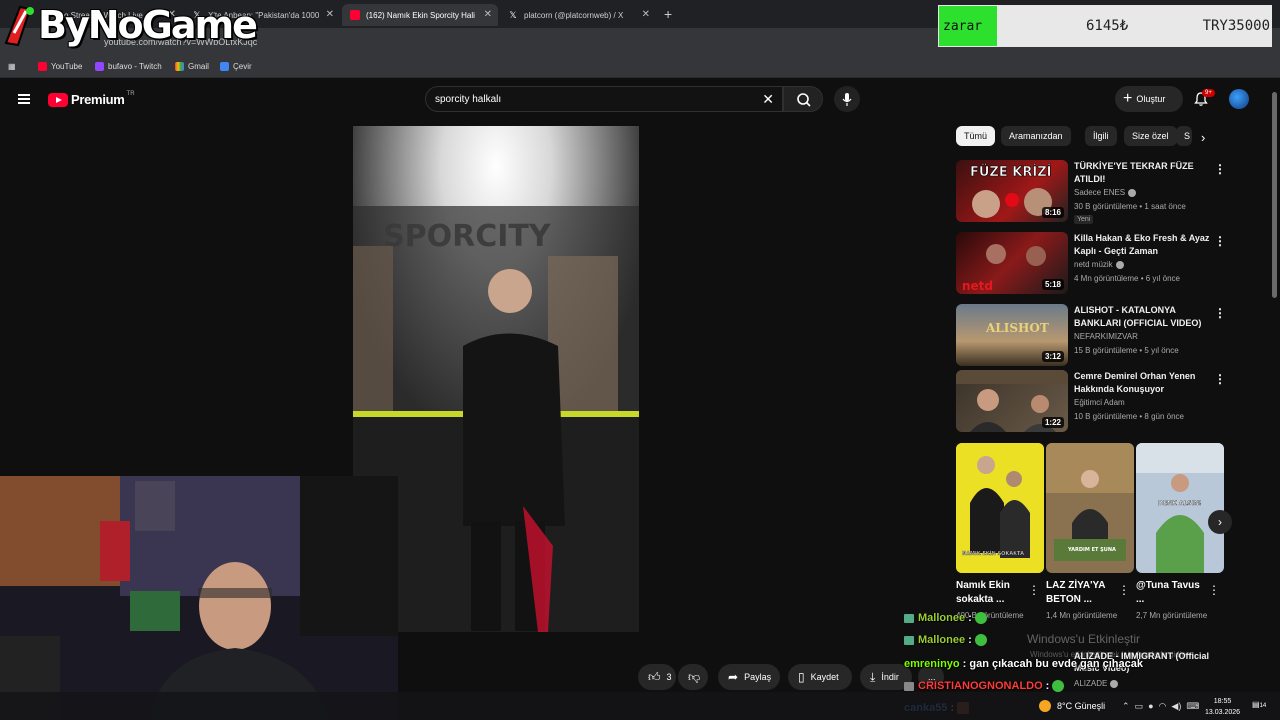 This screenshot has width=1280, height=720. I want to click on voice-search-button, so click(847, 99).